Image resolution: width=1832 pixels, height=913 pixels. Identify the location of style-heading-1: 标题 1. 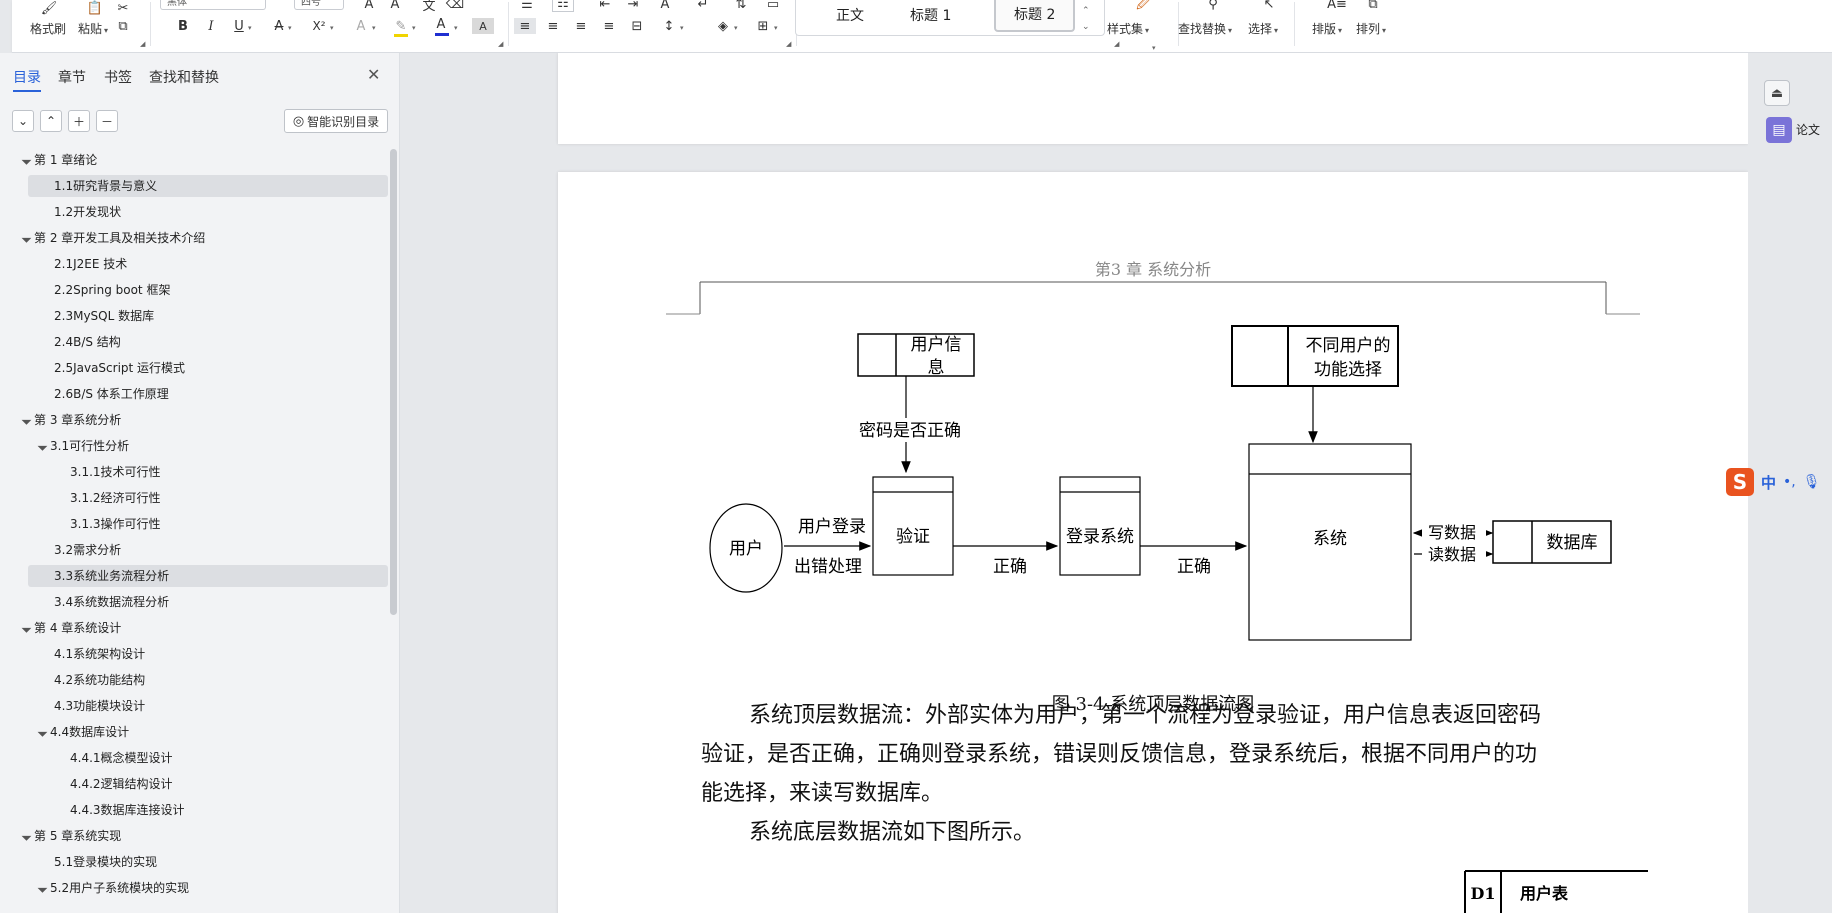
(930, 15).